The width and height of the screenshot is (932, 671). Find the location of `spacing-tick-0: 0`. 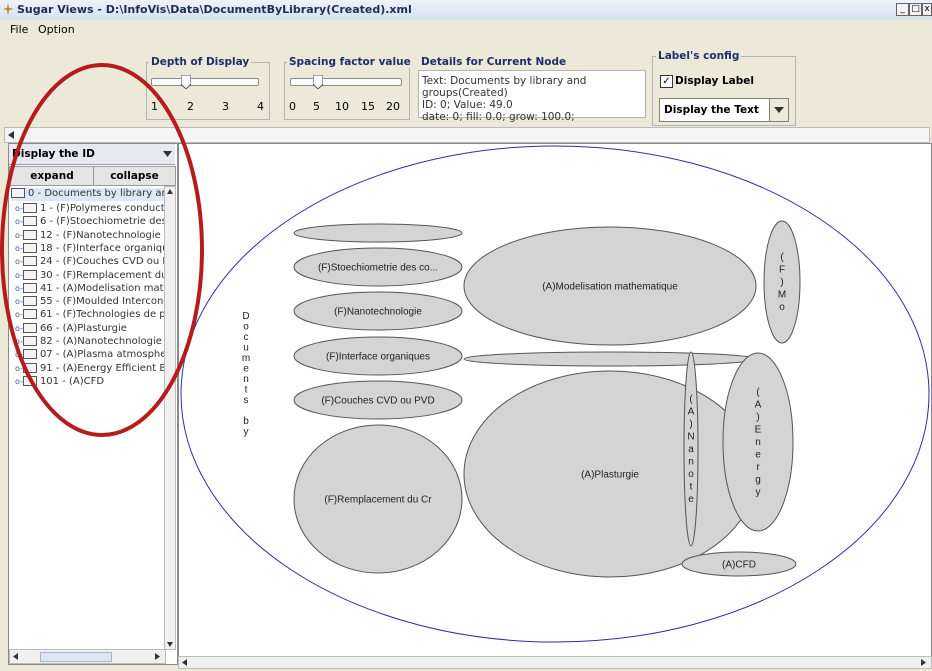

spacing-tick-0: 0 is located at coordinates (292, 106).